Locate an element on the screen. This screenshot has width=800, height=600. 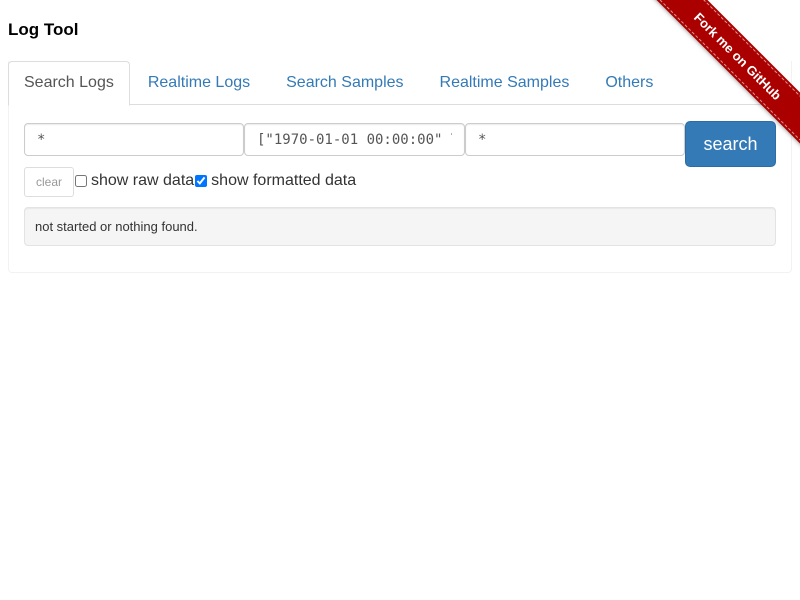
display-options: show raw data show formatted data is located at coordinates (215, 181).